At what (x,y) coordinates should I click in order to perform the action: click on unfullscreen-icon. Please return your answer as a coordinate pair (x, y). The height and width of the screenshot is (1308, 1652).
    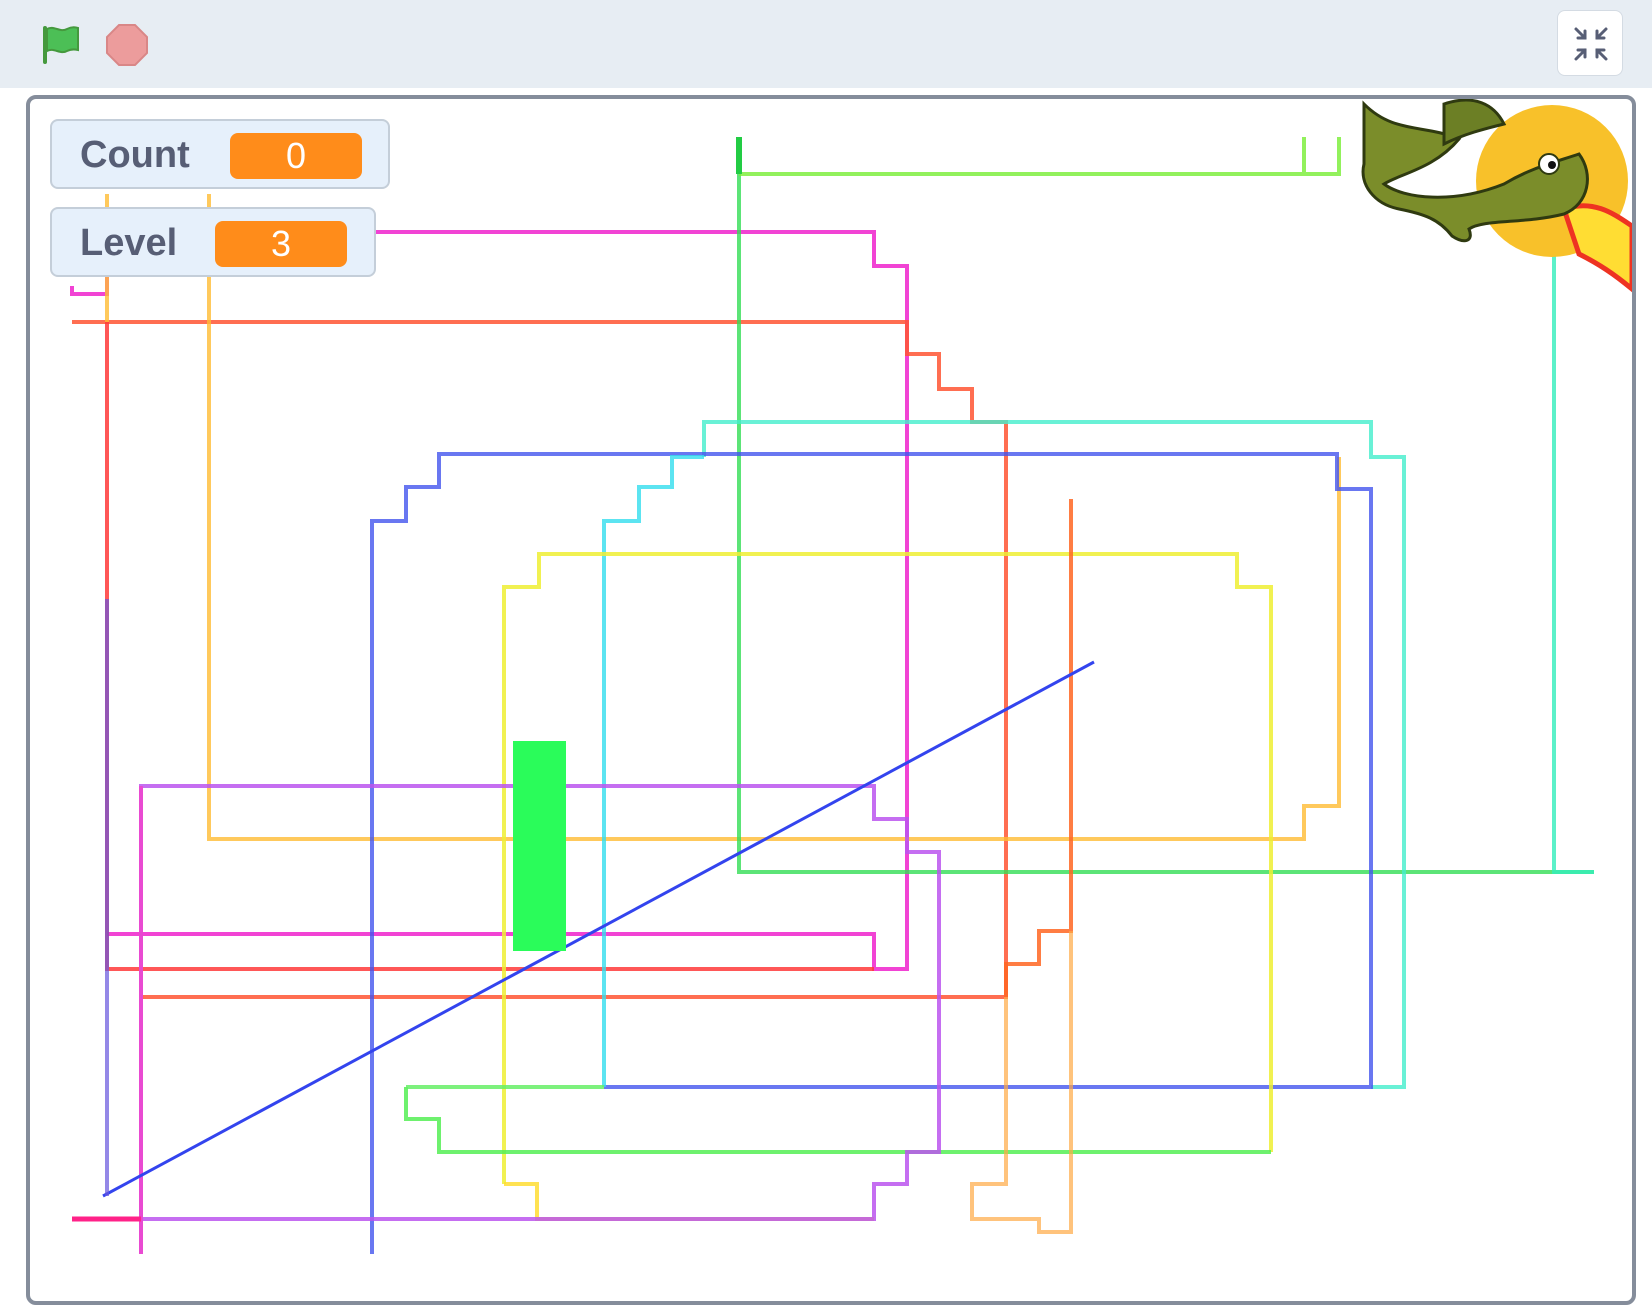
    Looking at the image, I should click on (1591, 44).